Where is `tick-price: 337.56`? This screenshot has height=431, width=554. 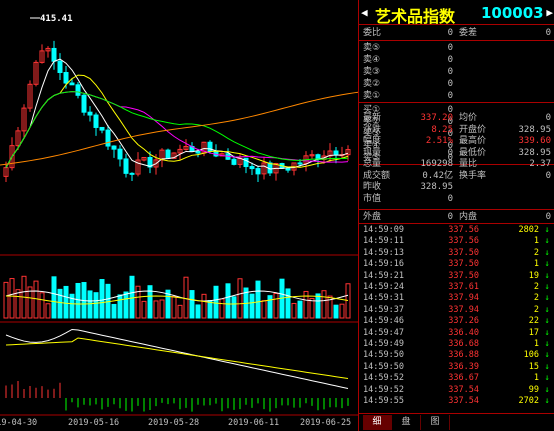 tick-price: 337.56 is located at coordinates (463, 241).